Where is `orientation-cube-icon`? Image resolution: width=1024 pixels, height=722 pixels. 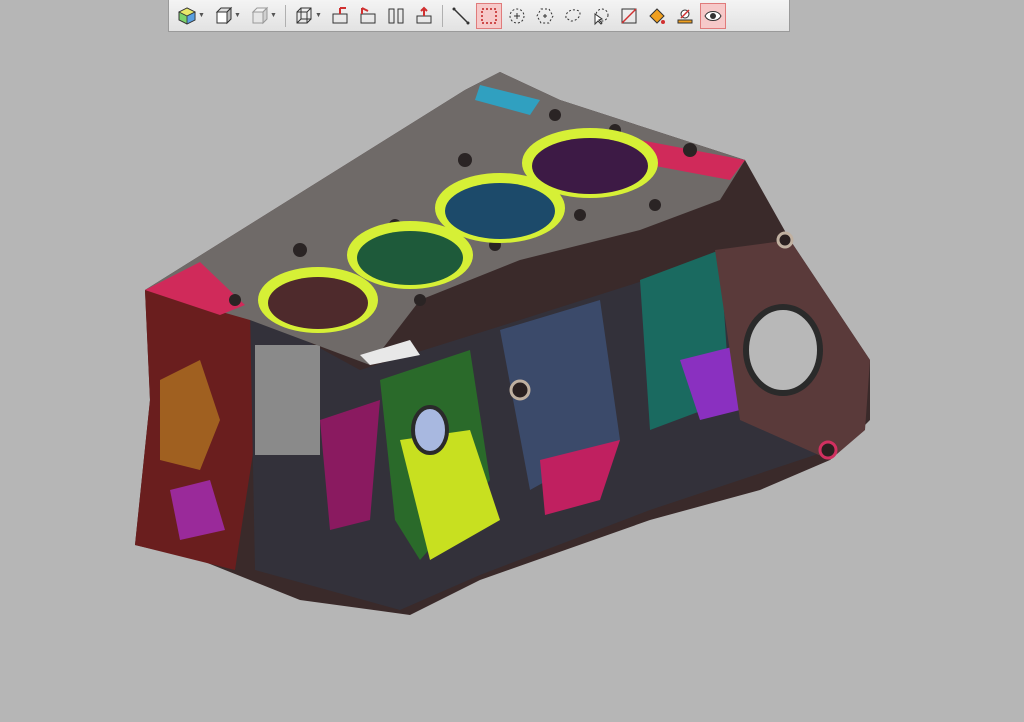 orientation-cube-icon is located at coordinates (187, 15).